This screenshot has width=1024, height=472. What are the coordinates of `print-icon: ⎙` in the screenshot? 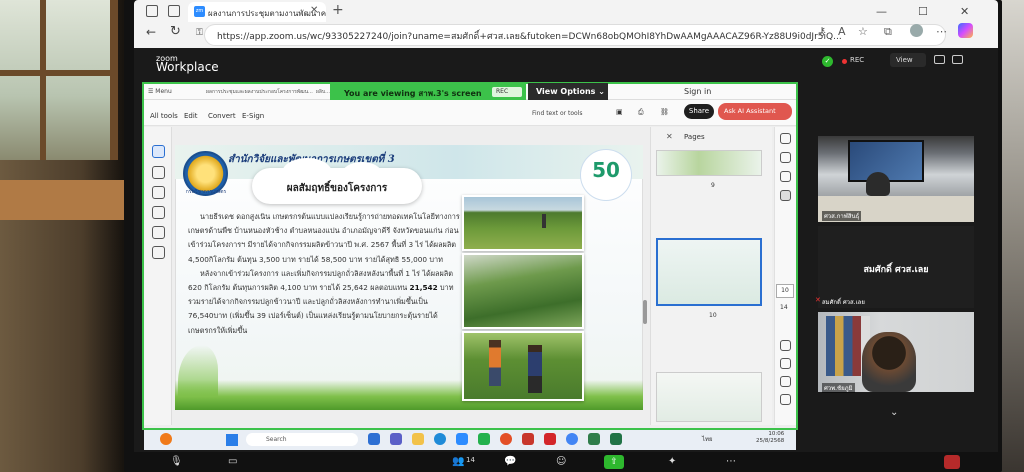 It's located at (641, 112).